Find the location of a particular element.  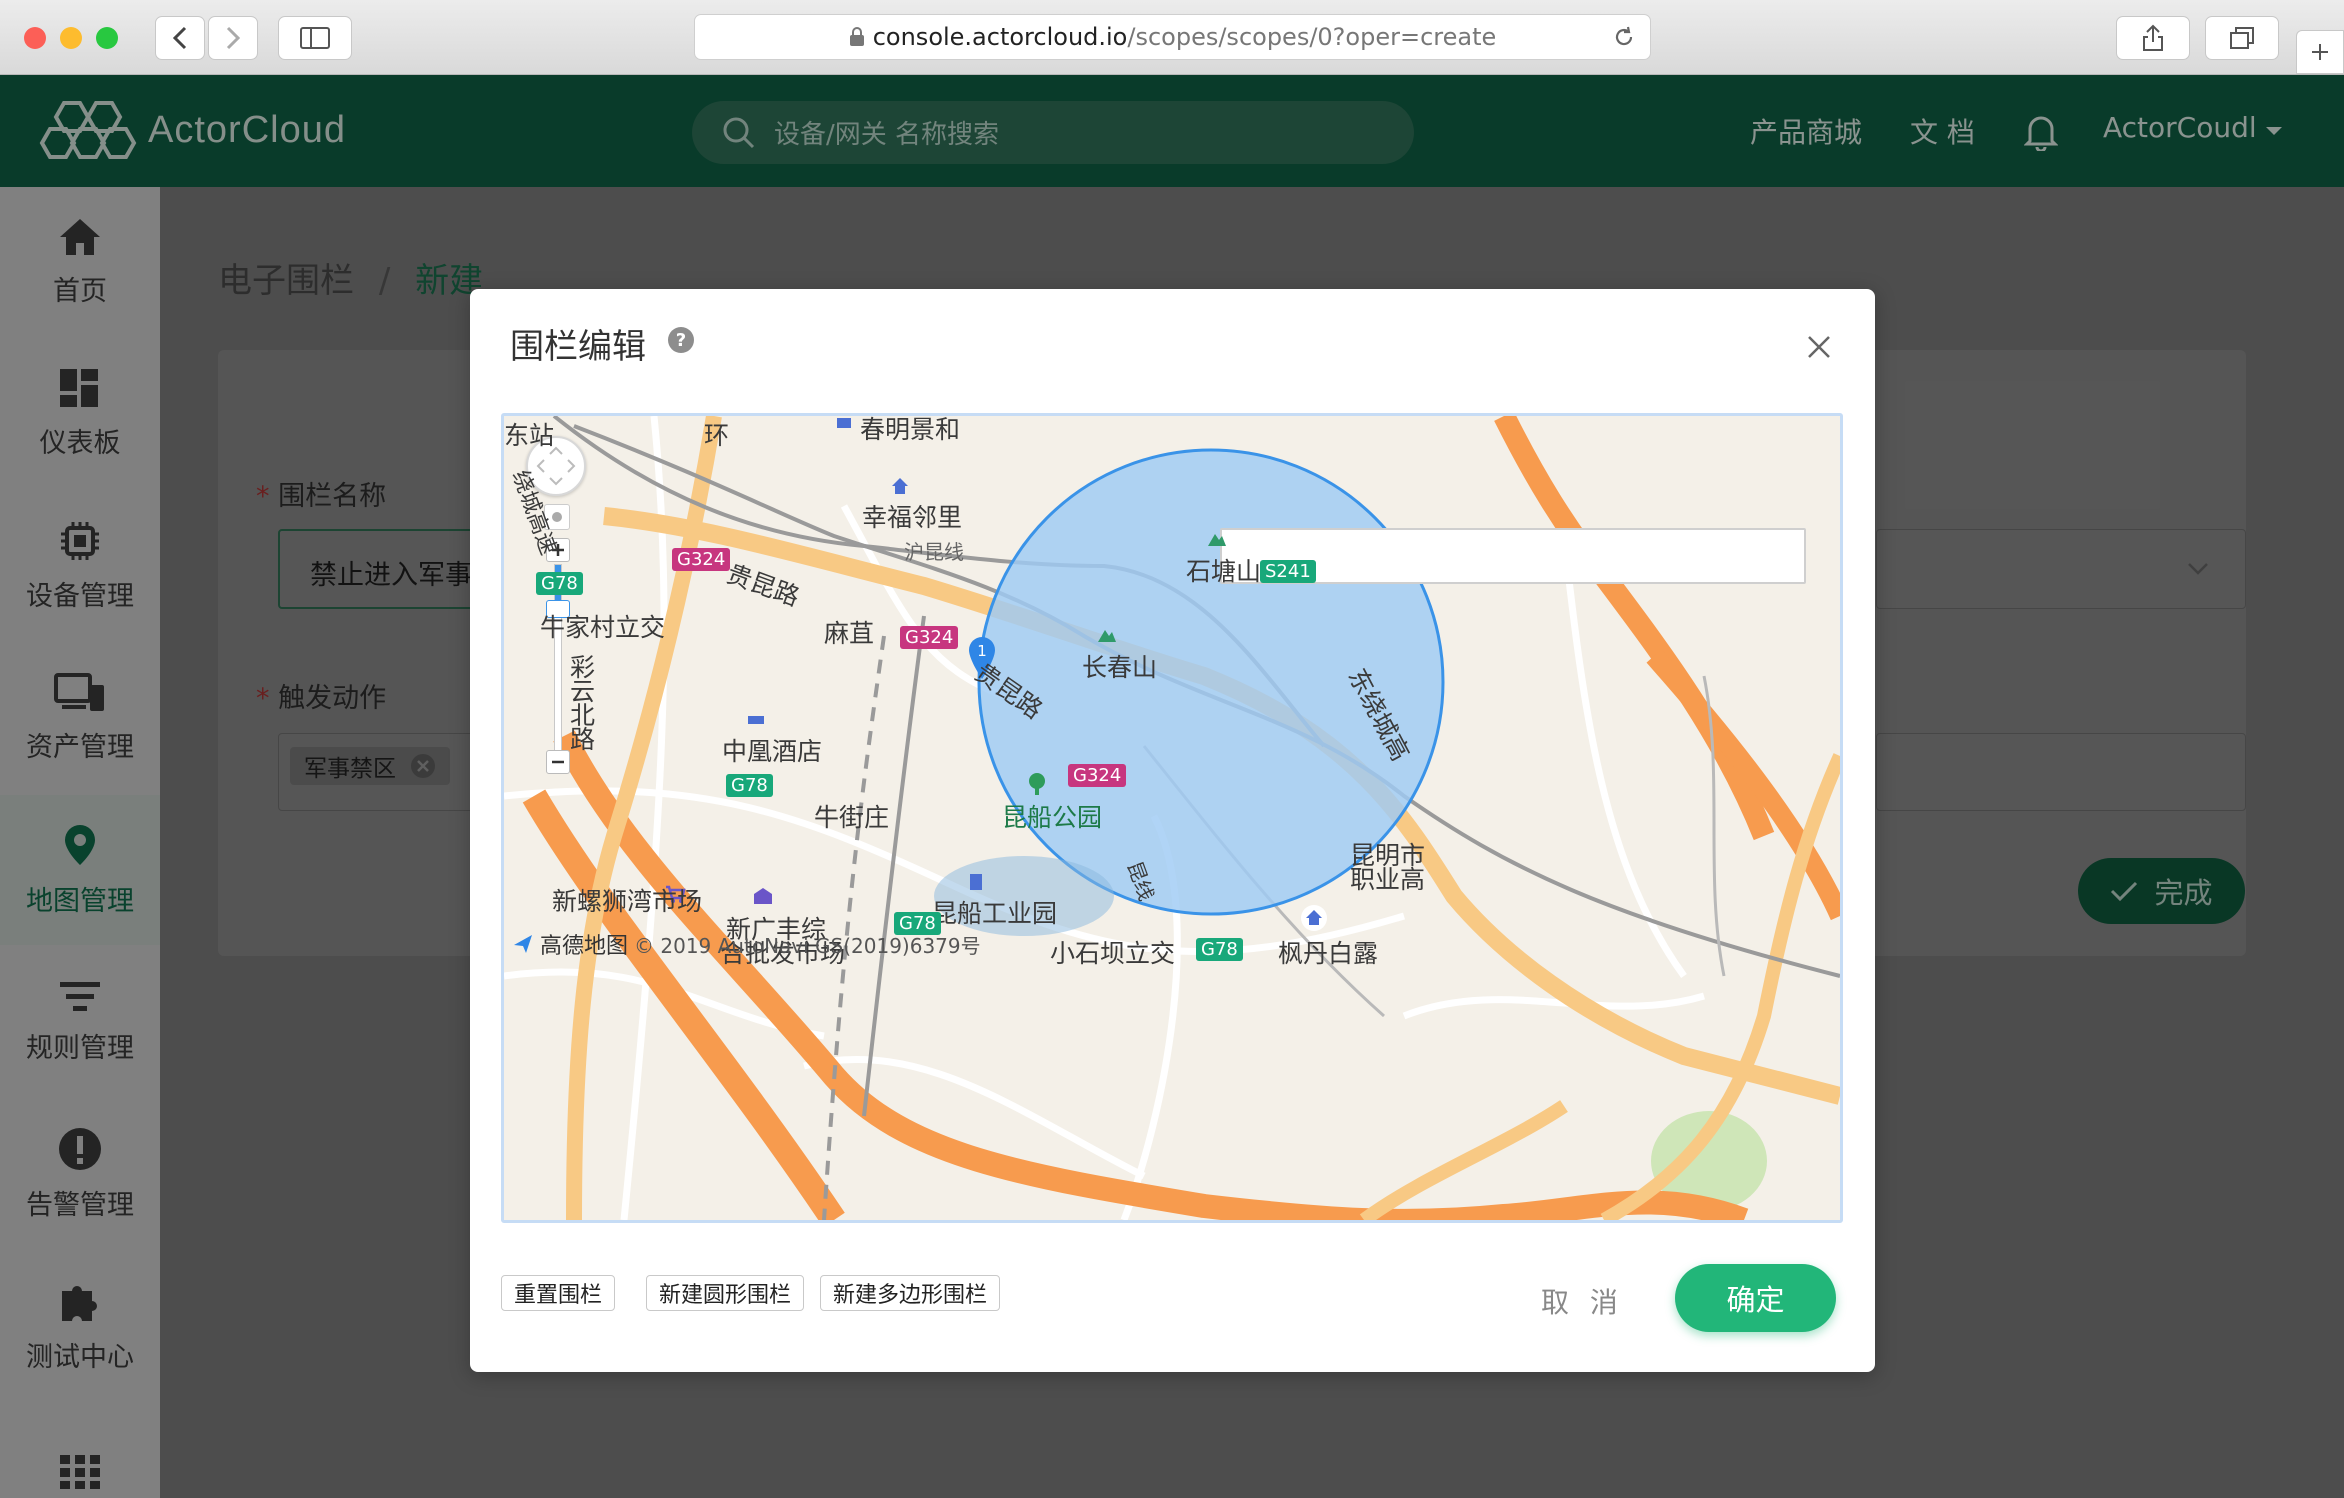

chevron-left-icon is located at coordinates (180, 38).